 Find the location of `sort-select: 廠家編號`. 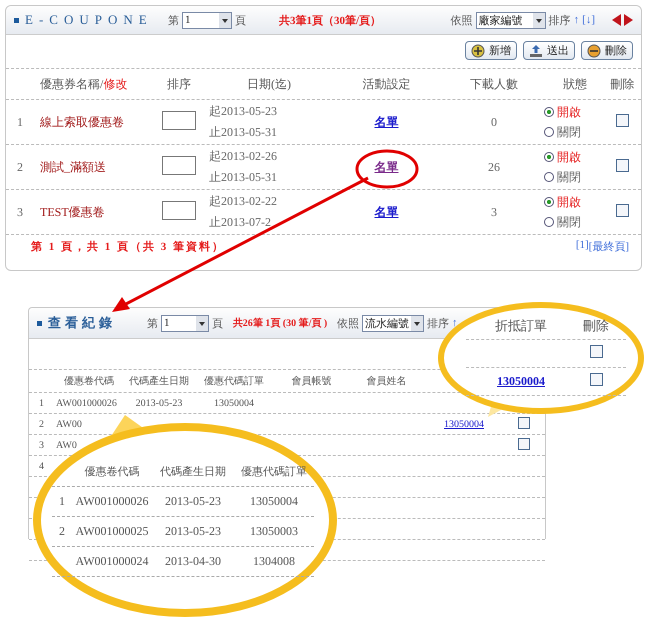

sort-select: 廠家編號 is located at coordinates (511, 20).